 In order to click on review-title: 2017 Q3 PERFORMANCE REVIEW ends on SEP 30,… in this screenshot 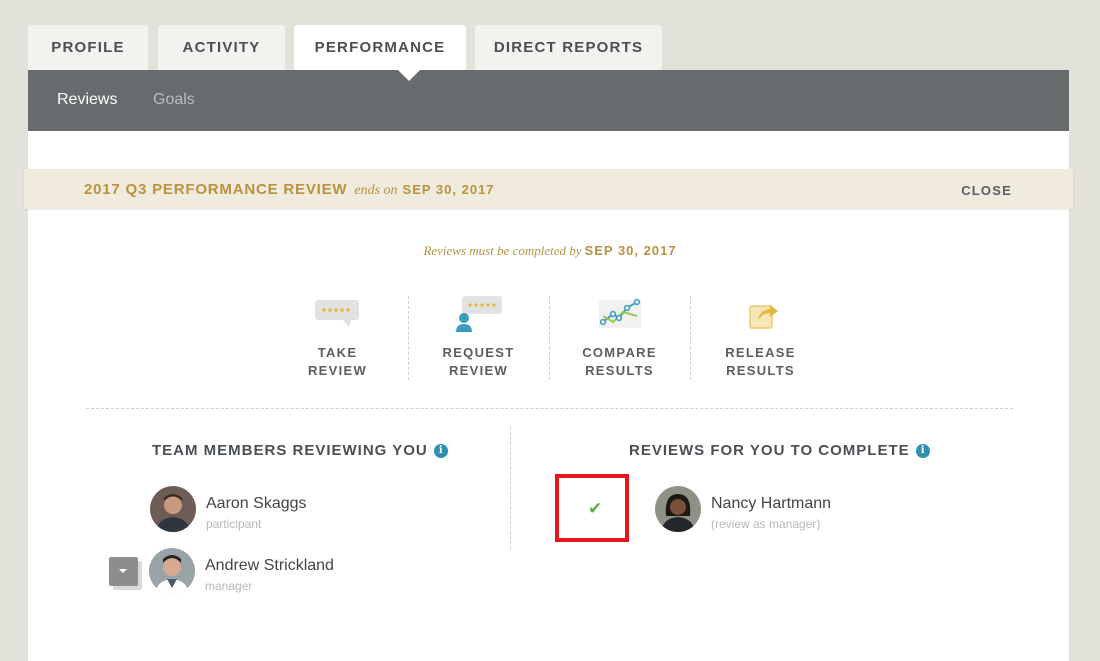, I will do `click(289, 189)`.